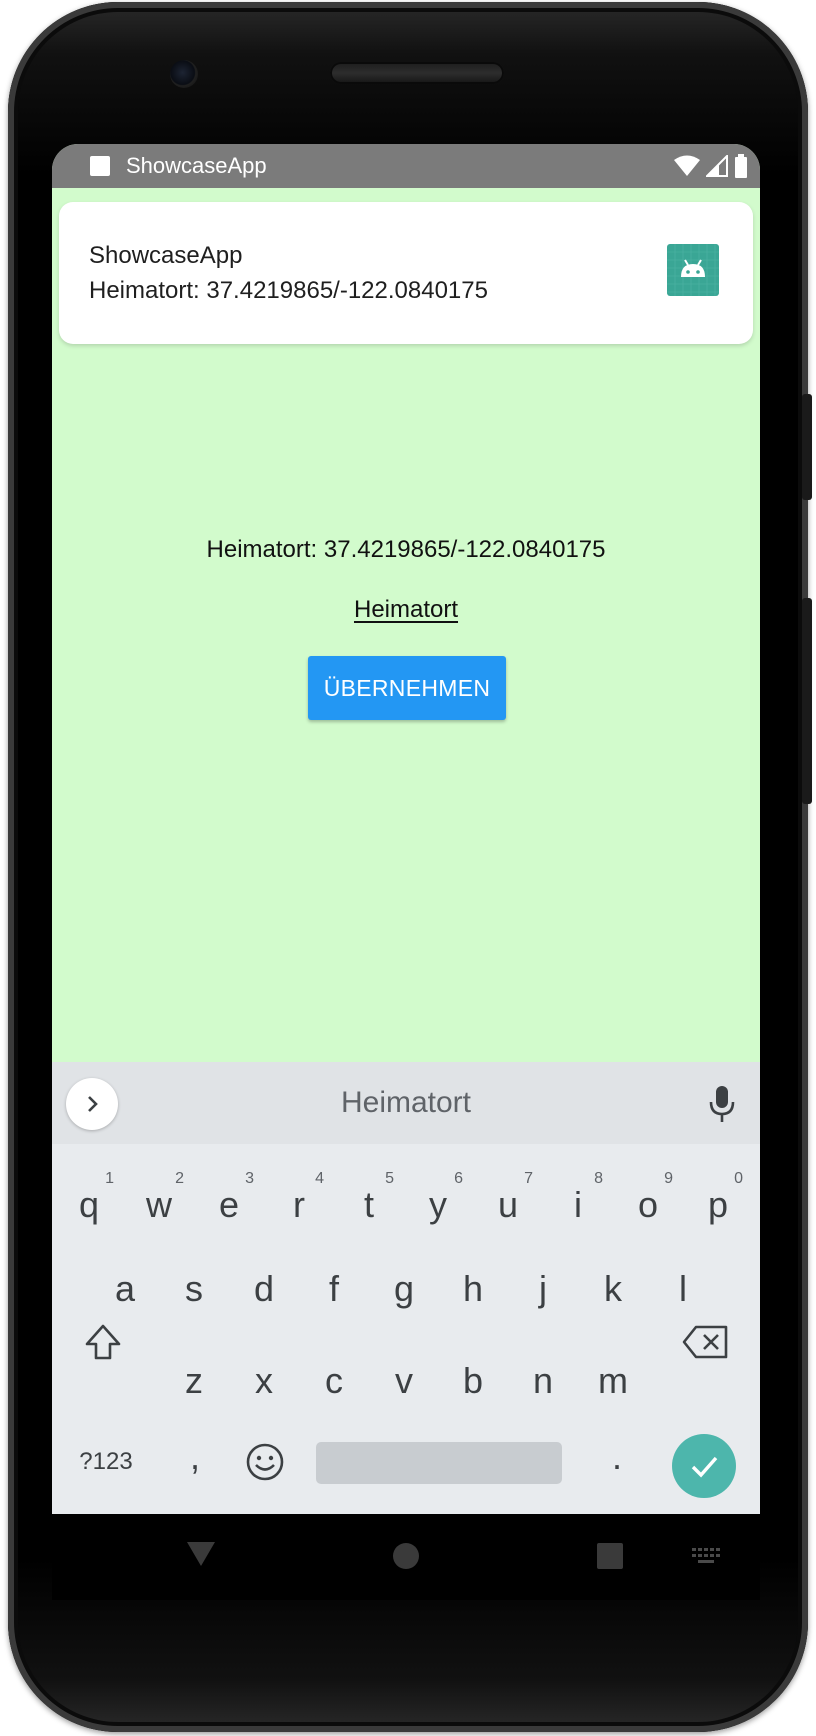 The height and width of the screenshot is (1736, 816). Describe the element at coordinates (613, 1381) in the screenshot. I see `key-m: m` at that location.